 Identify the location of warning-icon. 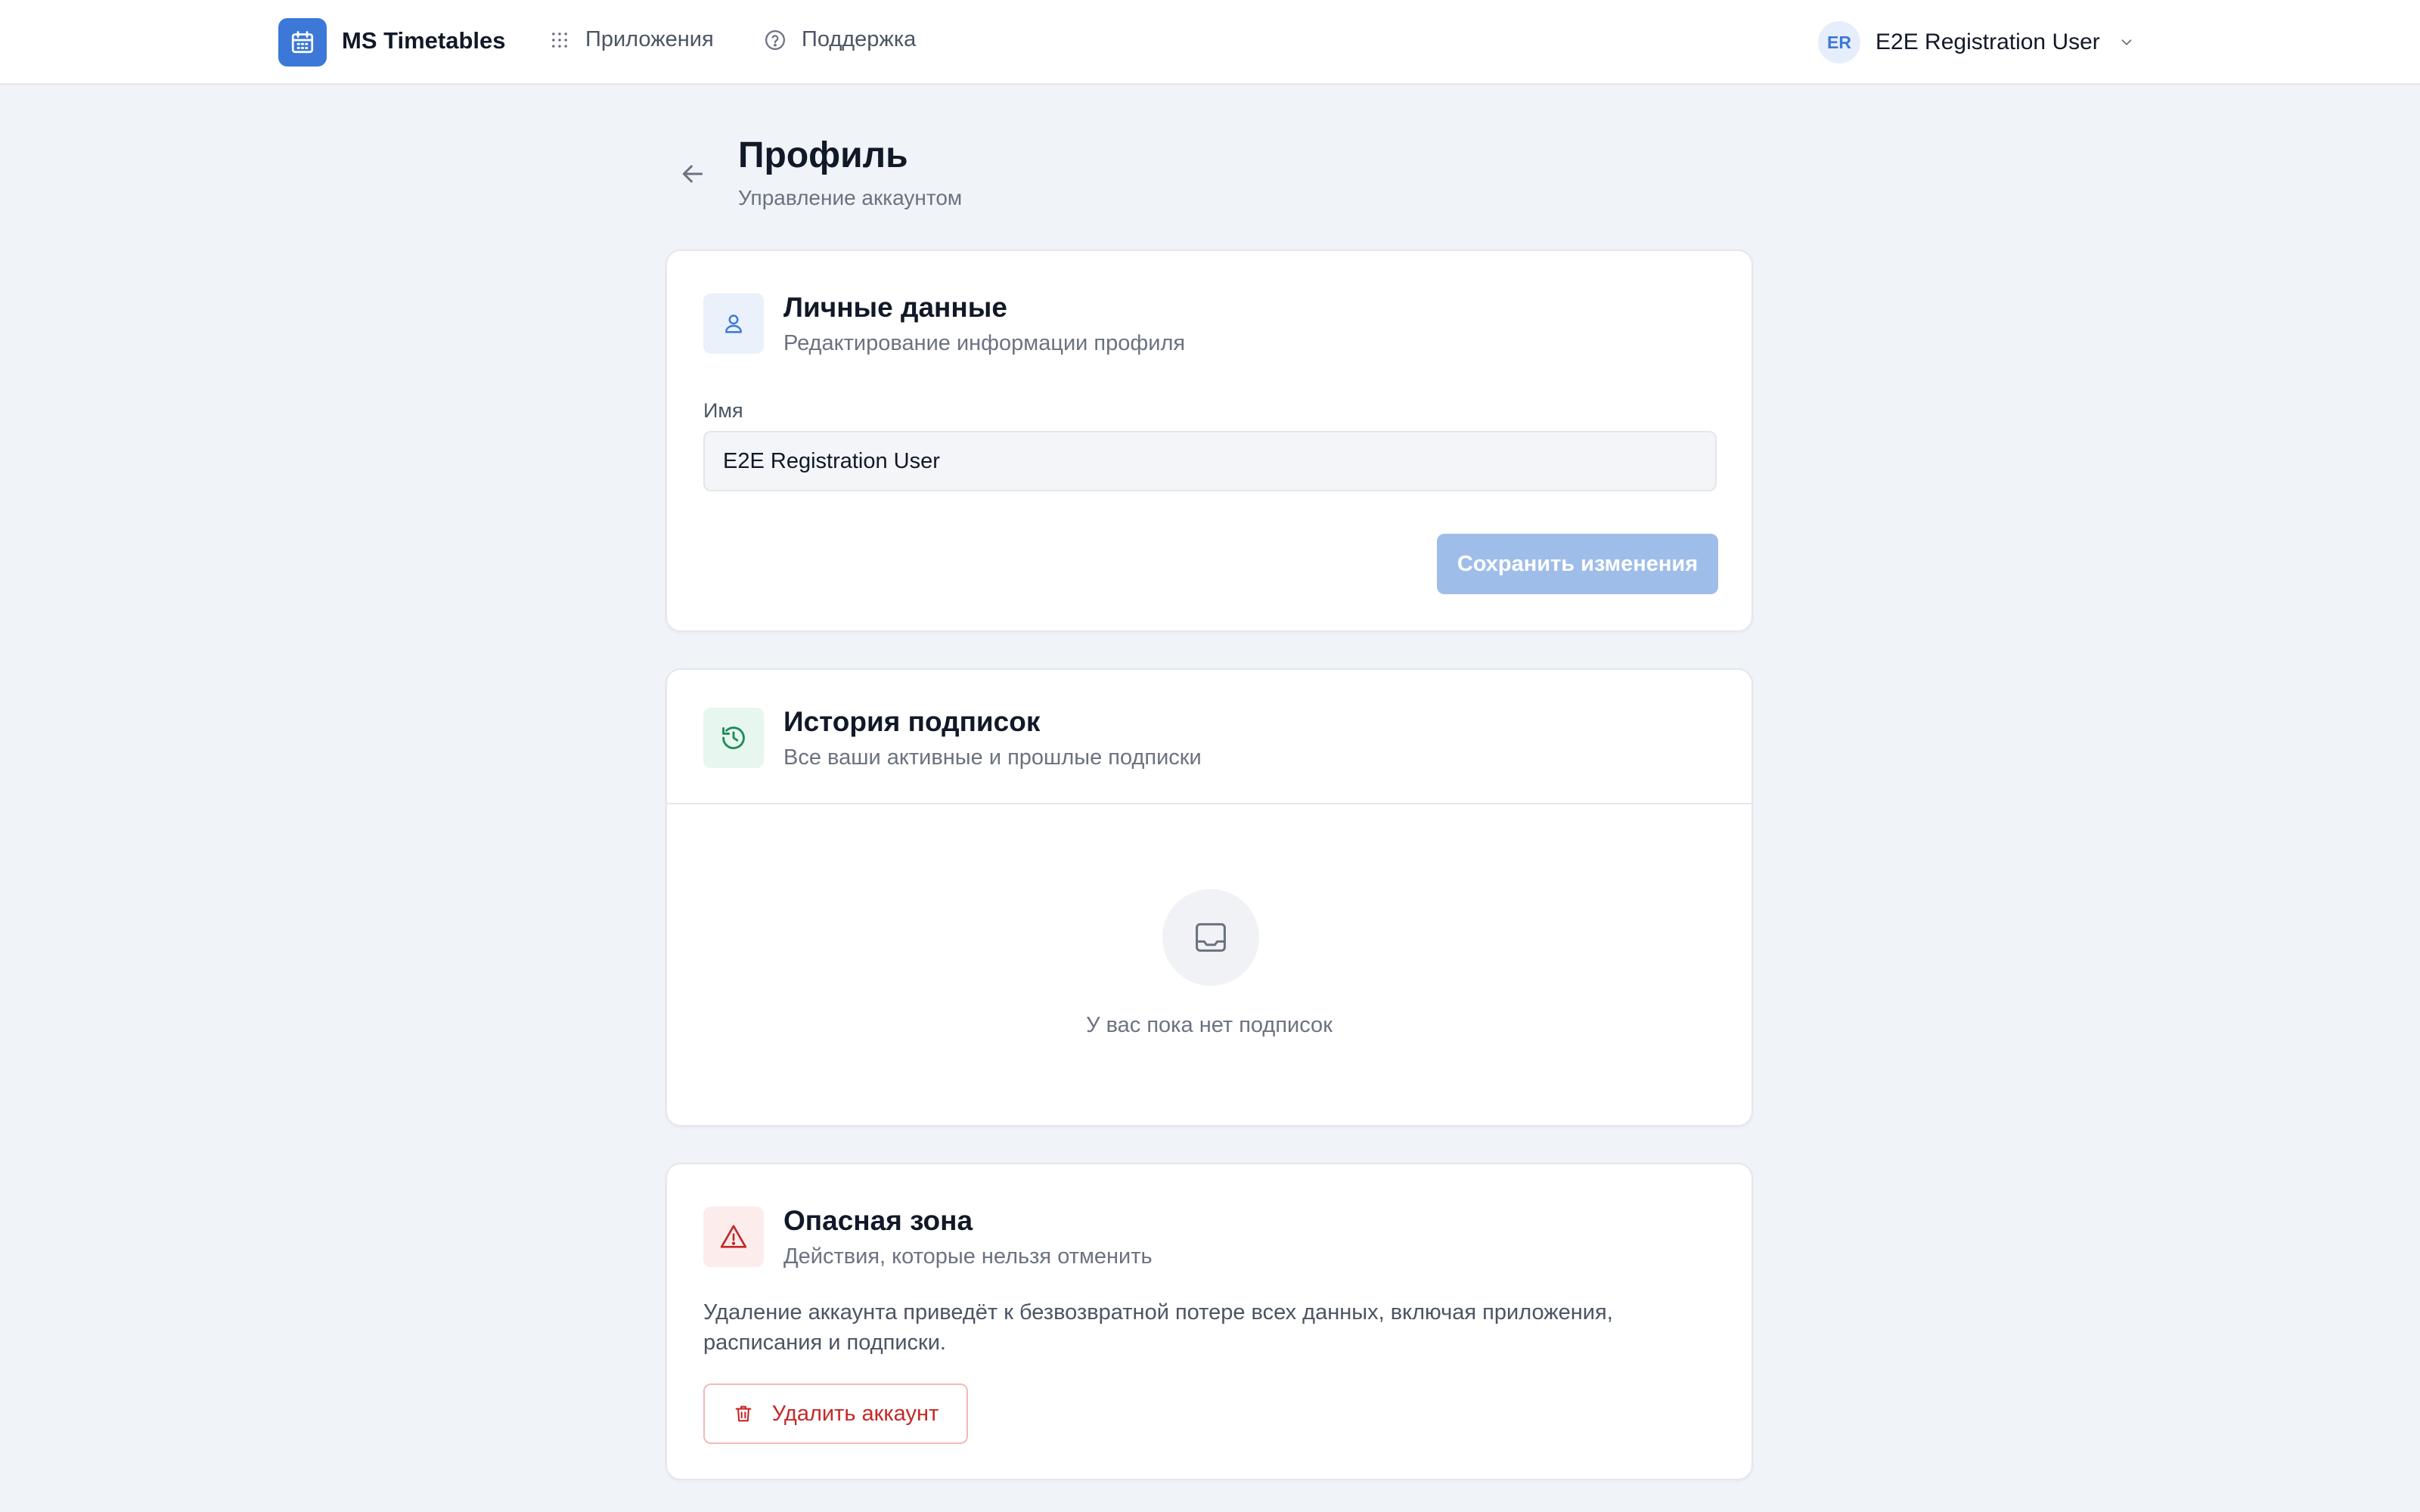
(733, 1236).